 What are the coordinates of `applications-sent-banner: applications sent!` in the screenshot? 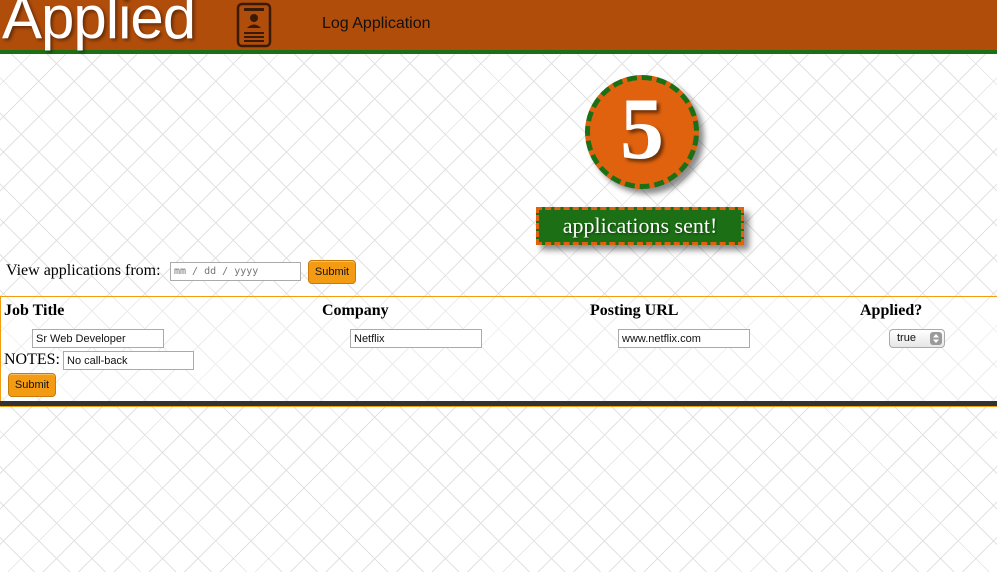 It's located at (640, 226).